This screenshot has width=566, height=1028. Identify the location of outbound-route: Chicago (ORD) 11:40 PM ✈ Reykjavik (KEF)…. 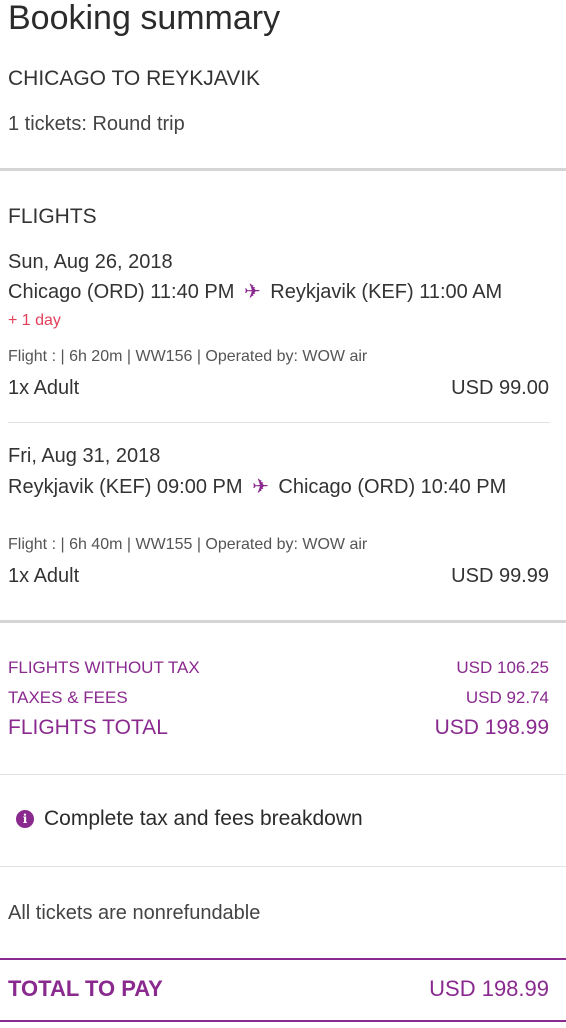
(255, 292).